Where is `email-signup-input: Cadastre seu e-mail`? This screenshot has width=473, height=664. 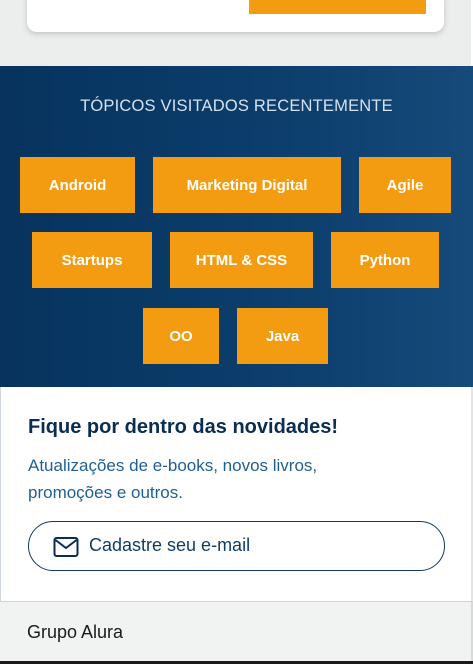
email-signup-input: Cadastre seu e-mail is located at coordinates (236, 546).